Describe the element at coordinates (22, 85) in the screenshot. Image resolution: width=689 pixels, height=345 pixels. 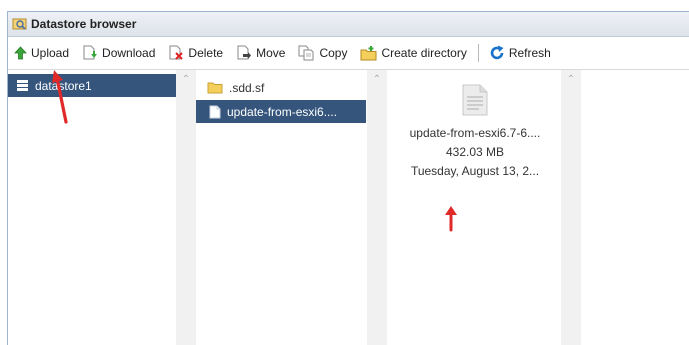
I see `datastore-icon` at that location.